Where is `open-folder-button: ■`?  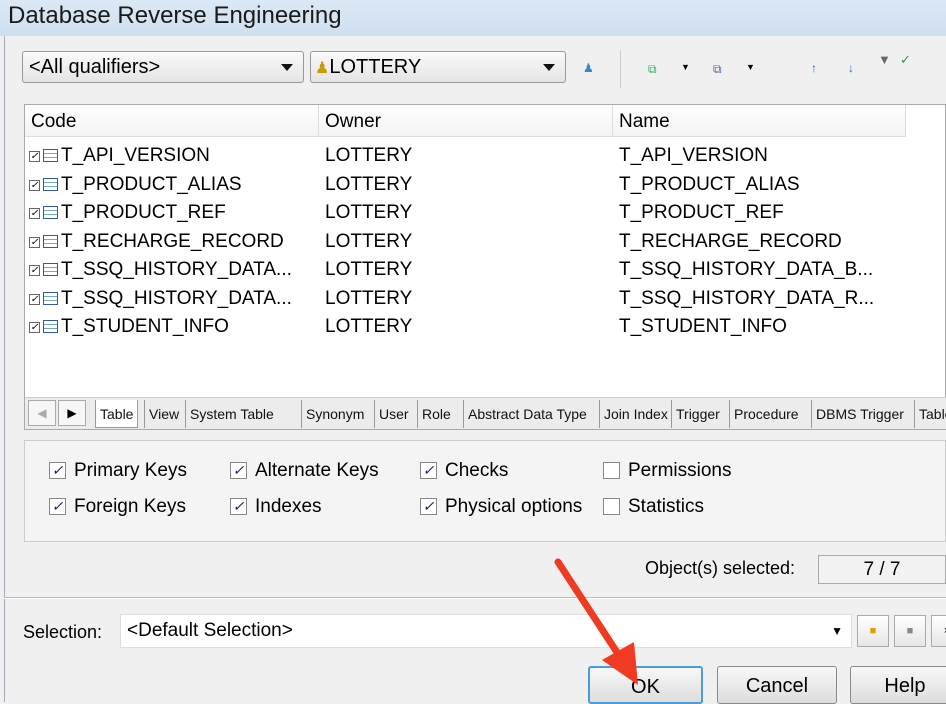
open-folder-button: ■ is located at coordinates (873, 631).